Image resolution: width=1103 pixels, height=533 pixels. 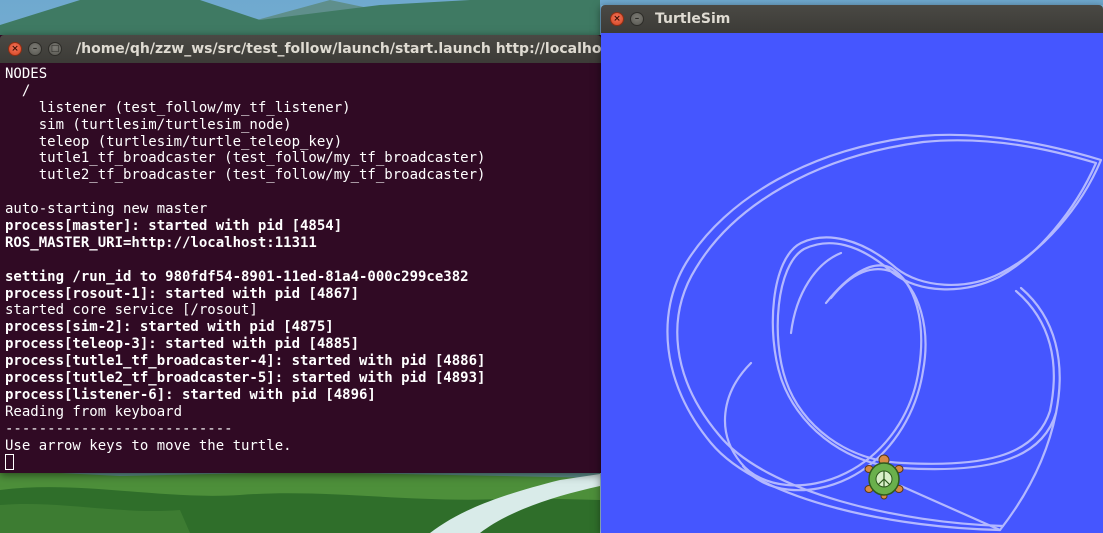 I want to click on terminal-line: sim (turtlesim/turtlesim_node), so click(x=148, y=124).